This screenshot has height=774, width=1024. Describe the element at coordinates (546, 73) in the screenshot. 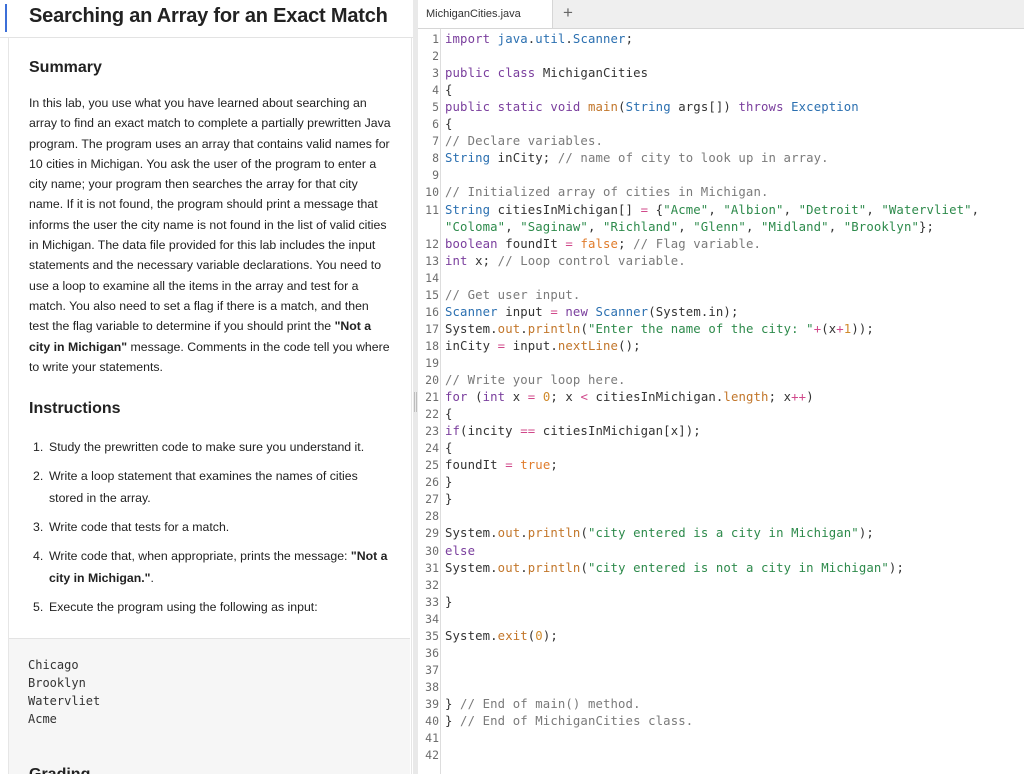

I see `code-line: public class MichiganCities` at that location.